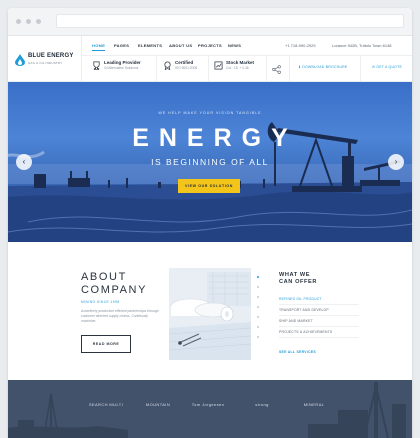 Image resolution: width=420 pixels, height=438 pixels. Describe the element at coordinates (122, 62) in the screenshot. I see `info-title: Leading Provider` at that location.